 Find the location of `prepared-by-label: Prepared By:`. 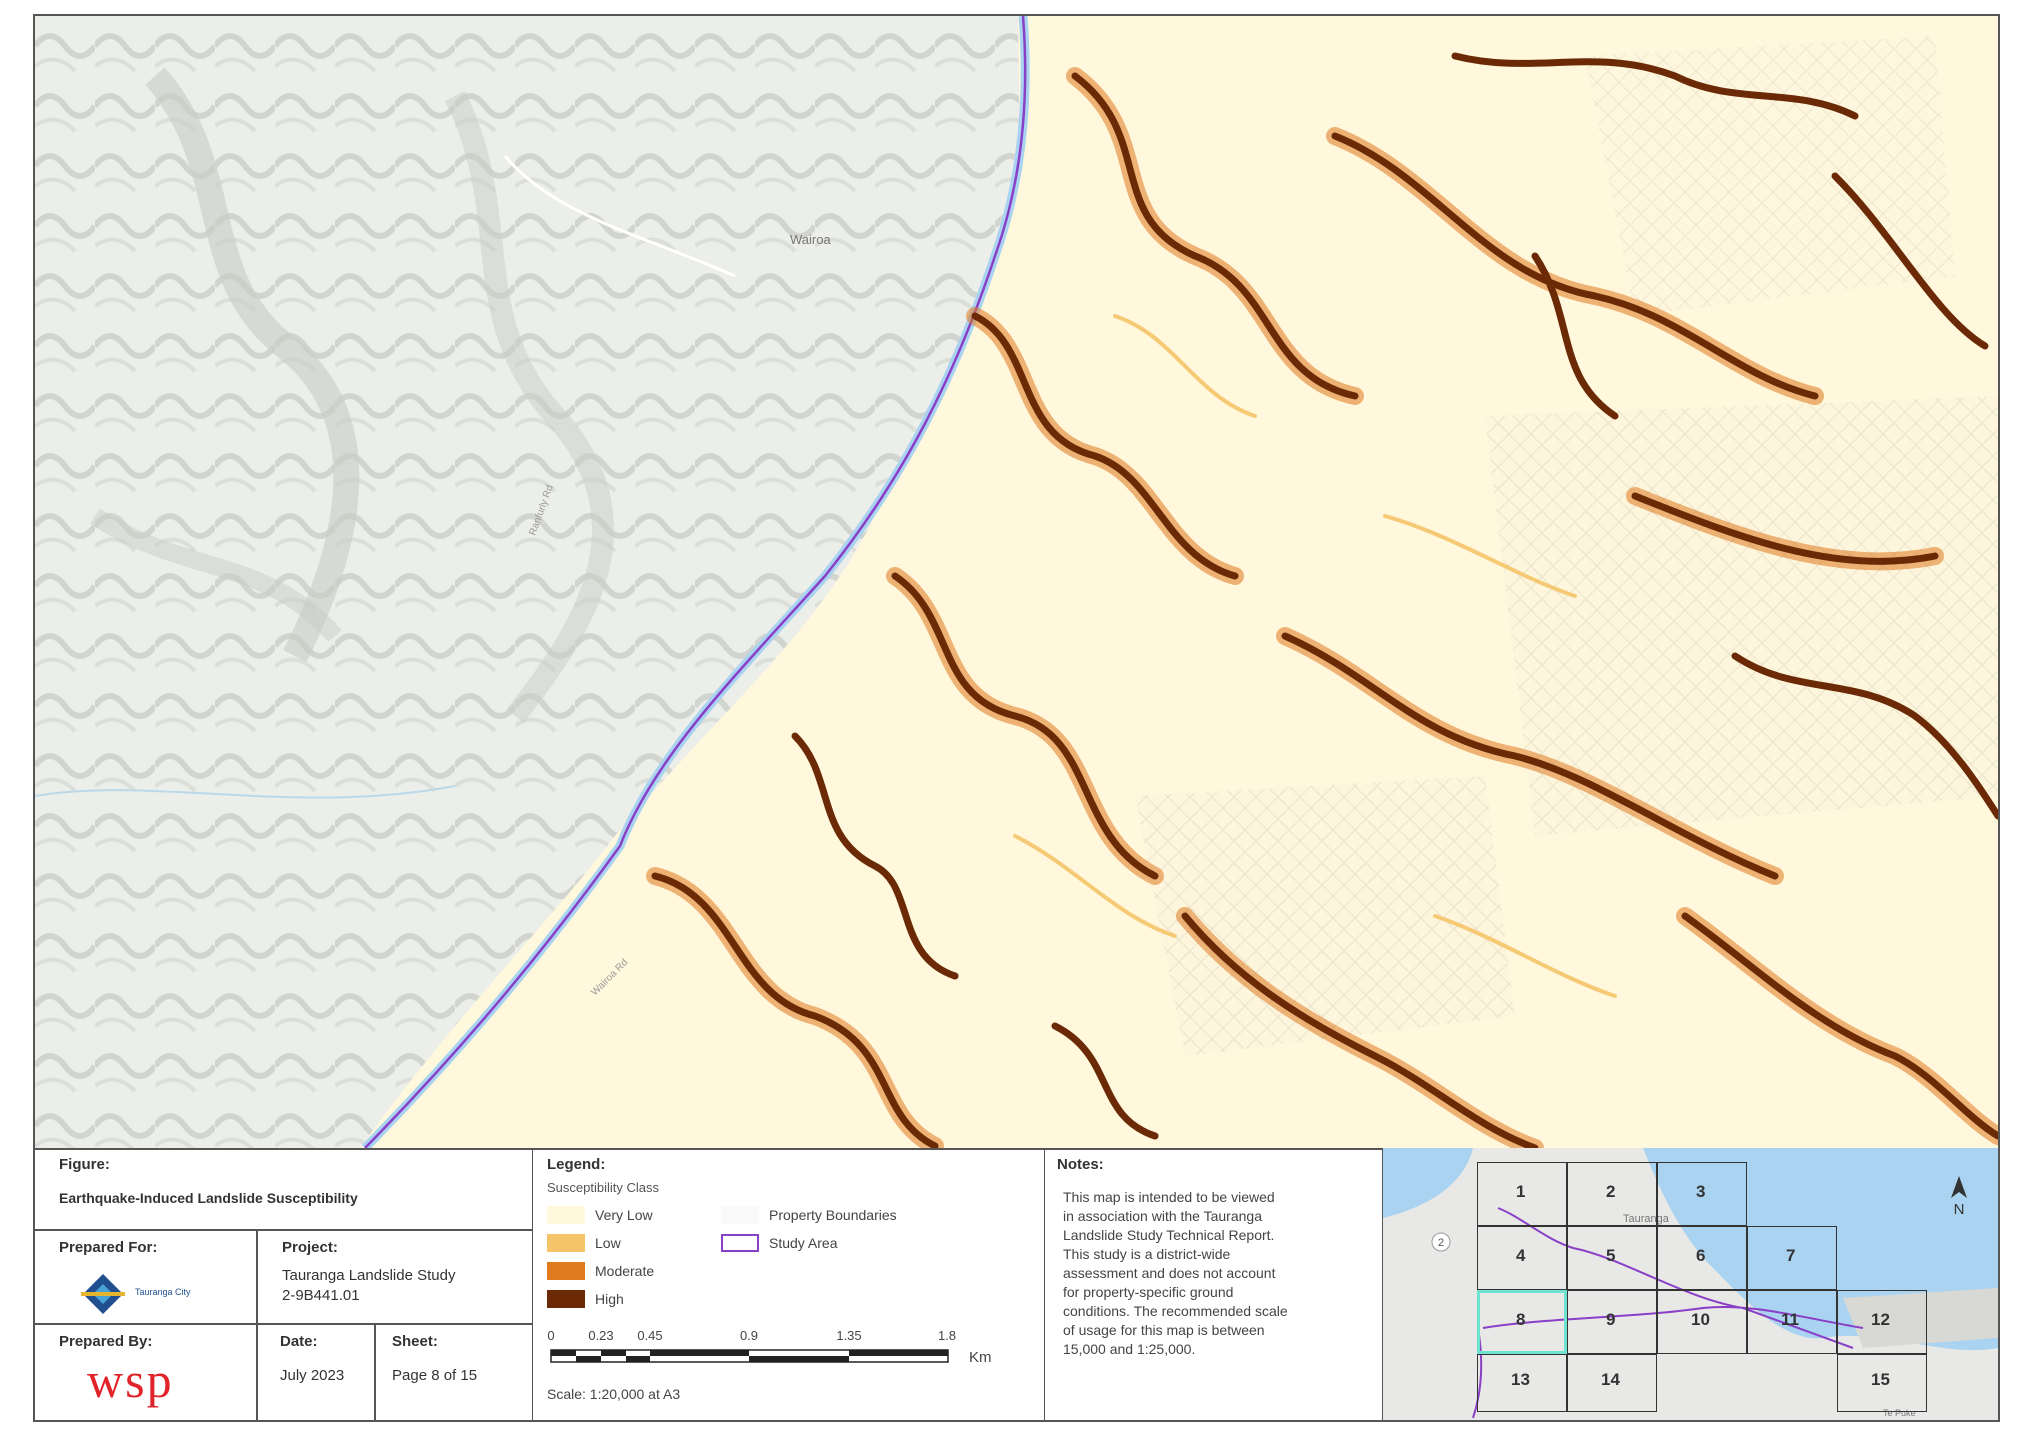

prepared-by-label: Prepared By: is located at coordinates (106, 1341).